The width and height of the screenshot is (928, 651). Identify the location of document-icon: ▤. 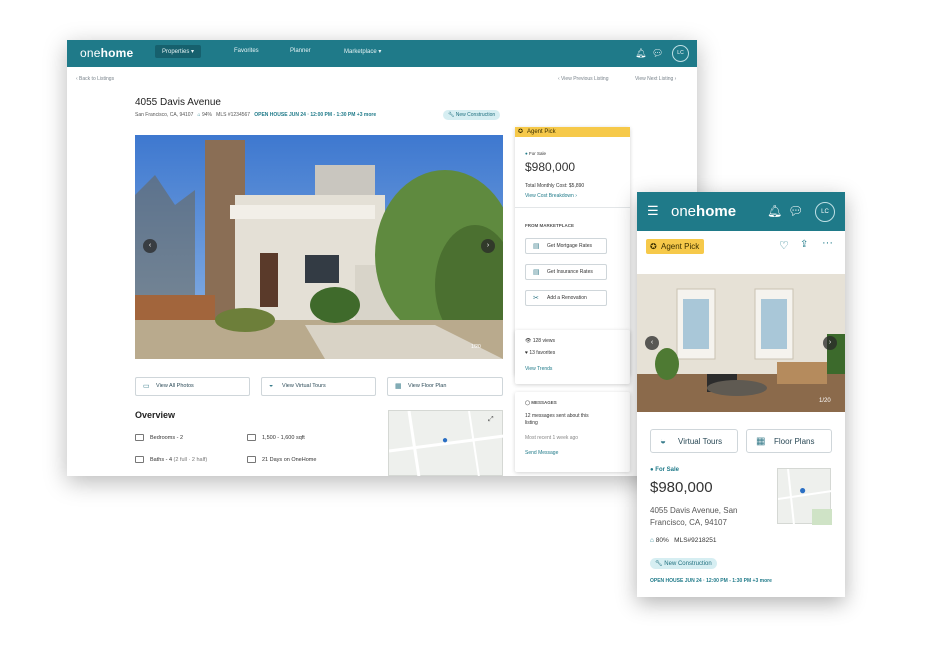
(536, 272).